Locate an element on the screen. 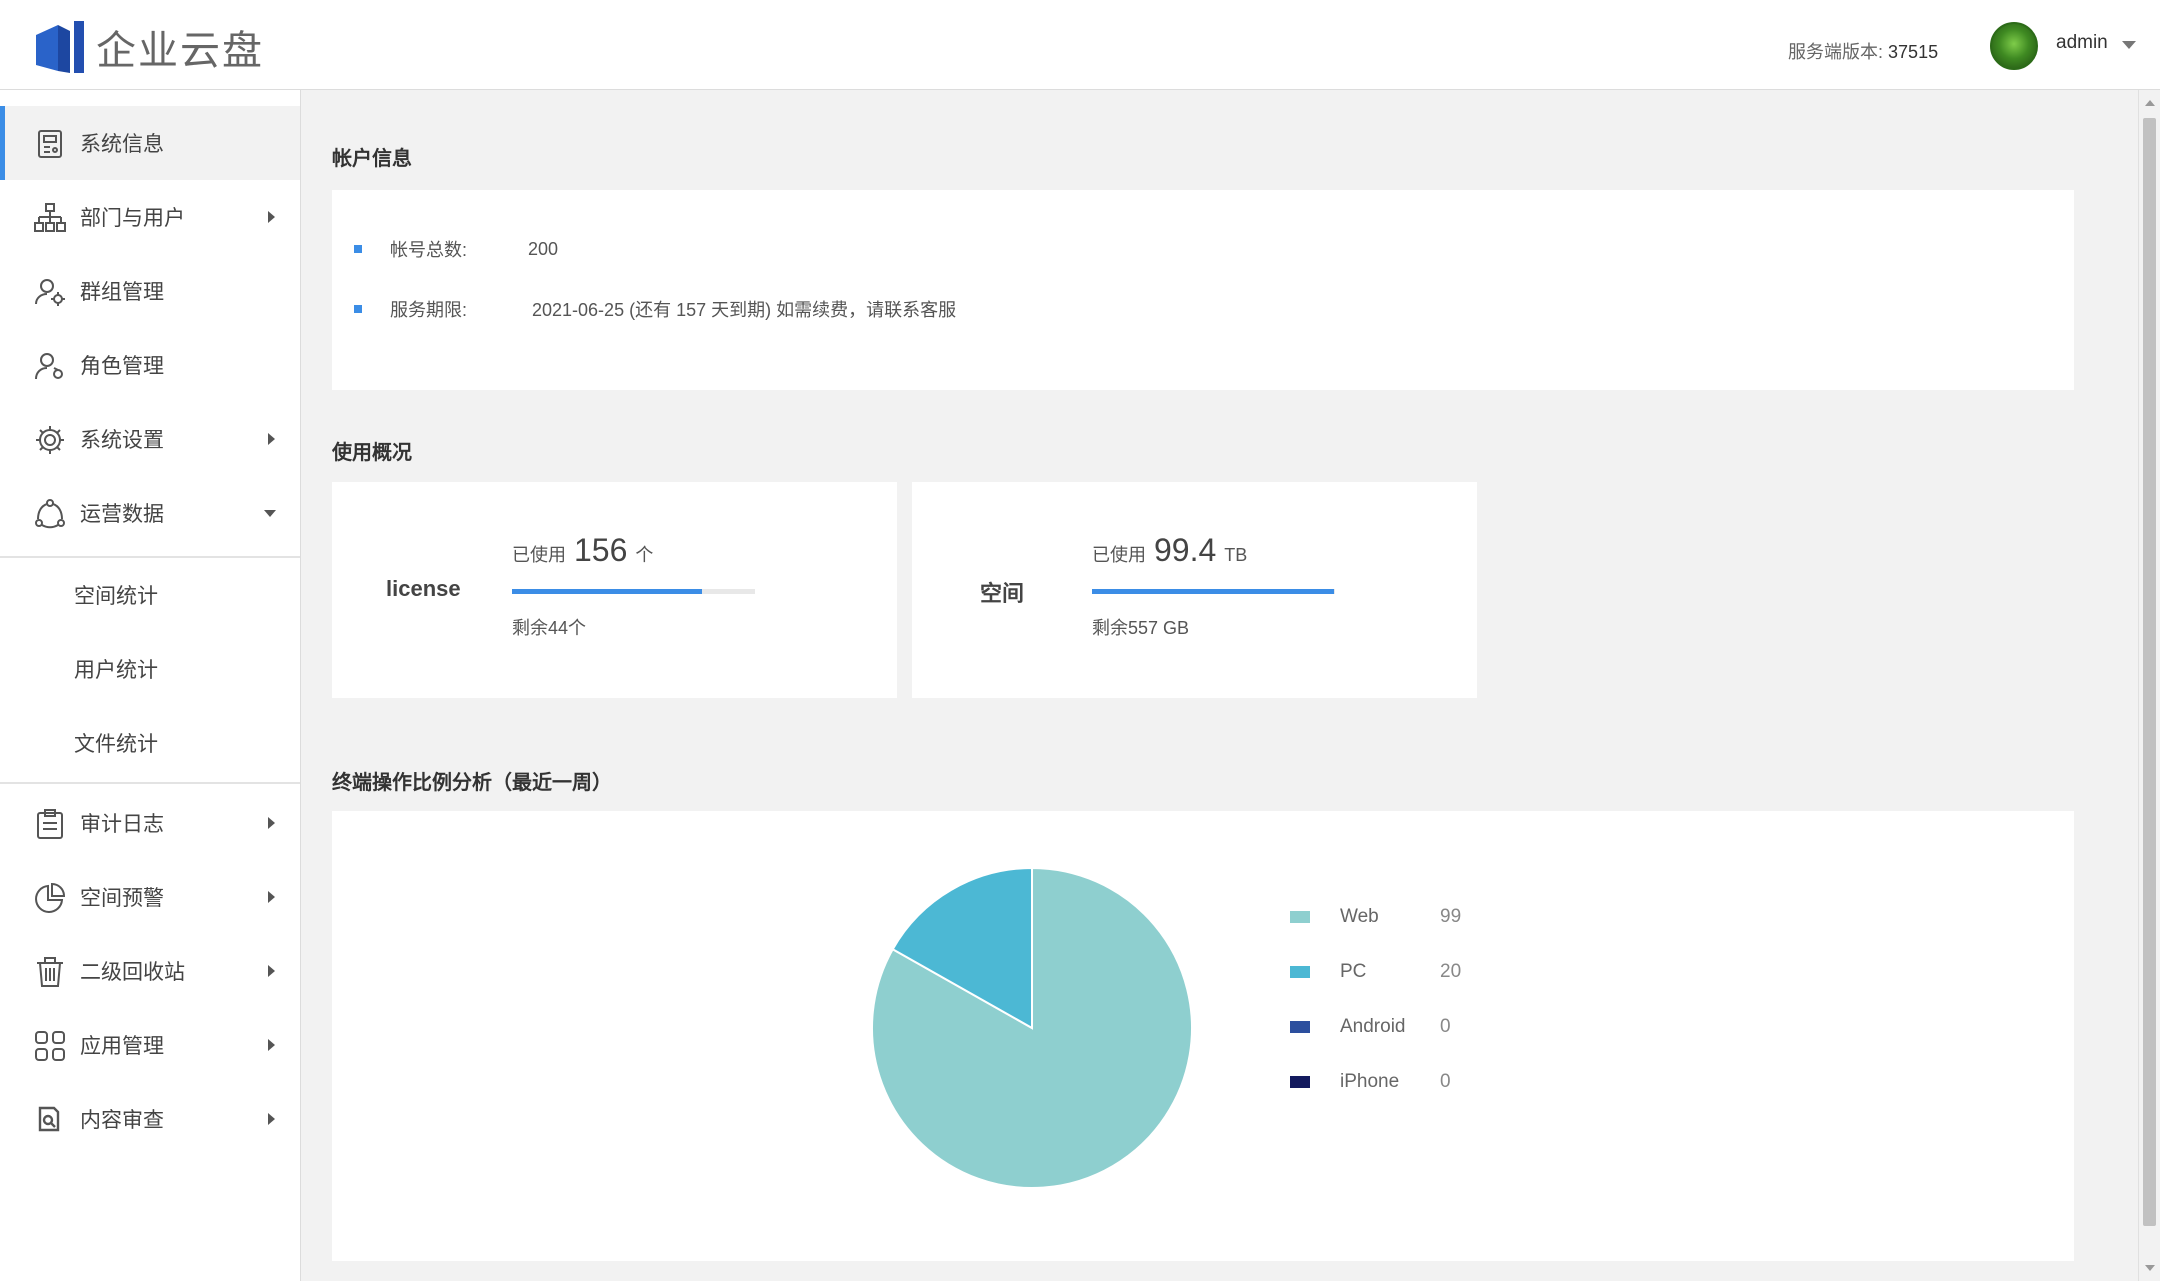 The height and width of the screenshot is (1281, 2160). license-progress-fill is located at coordinates (607, 591).